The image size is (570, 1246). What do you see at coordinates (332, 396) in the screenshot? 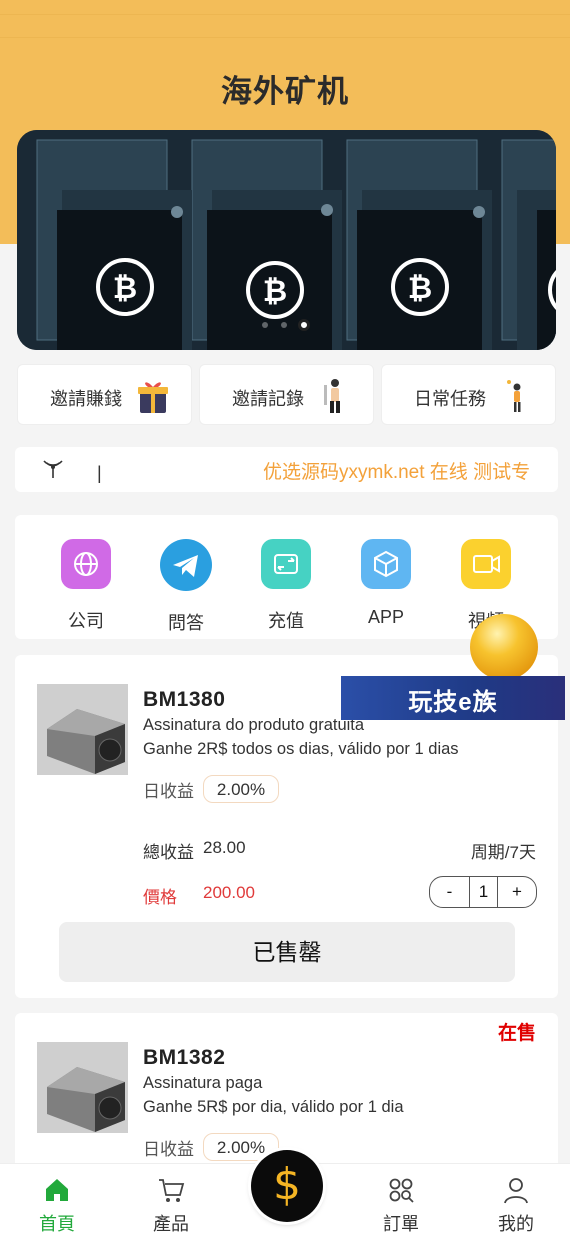
I see `person-record-icon` at bounding box center [332, 396].